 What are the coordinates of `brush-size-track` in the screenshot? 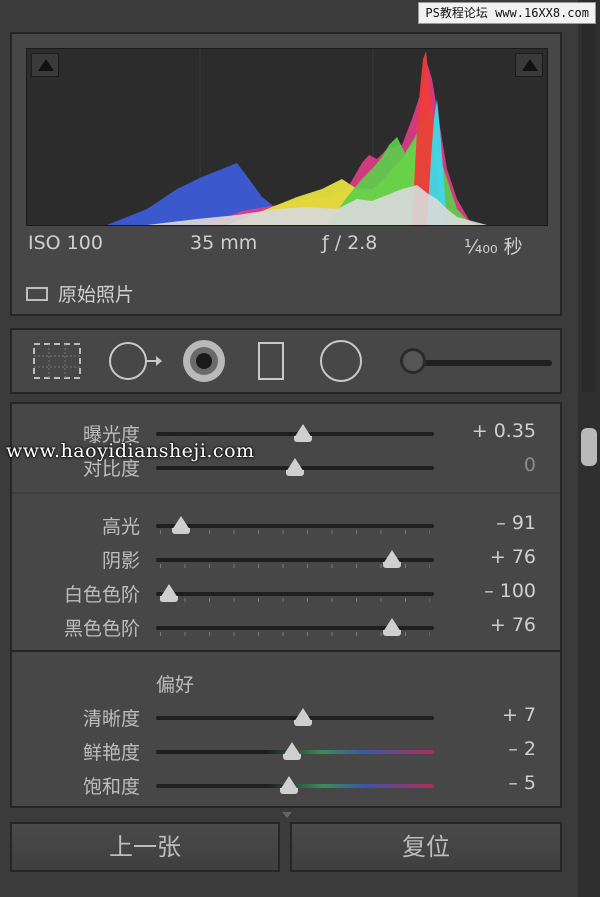 It's located at (487, 363).